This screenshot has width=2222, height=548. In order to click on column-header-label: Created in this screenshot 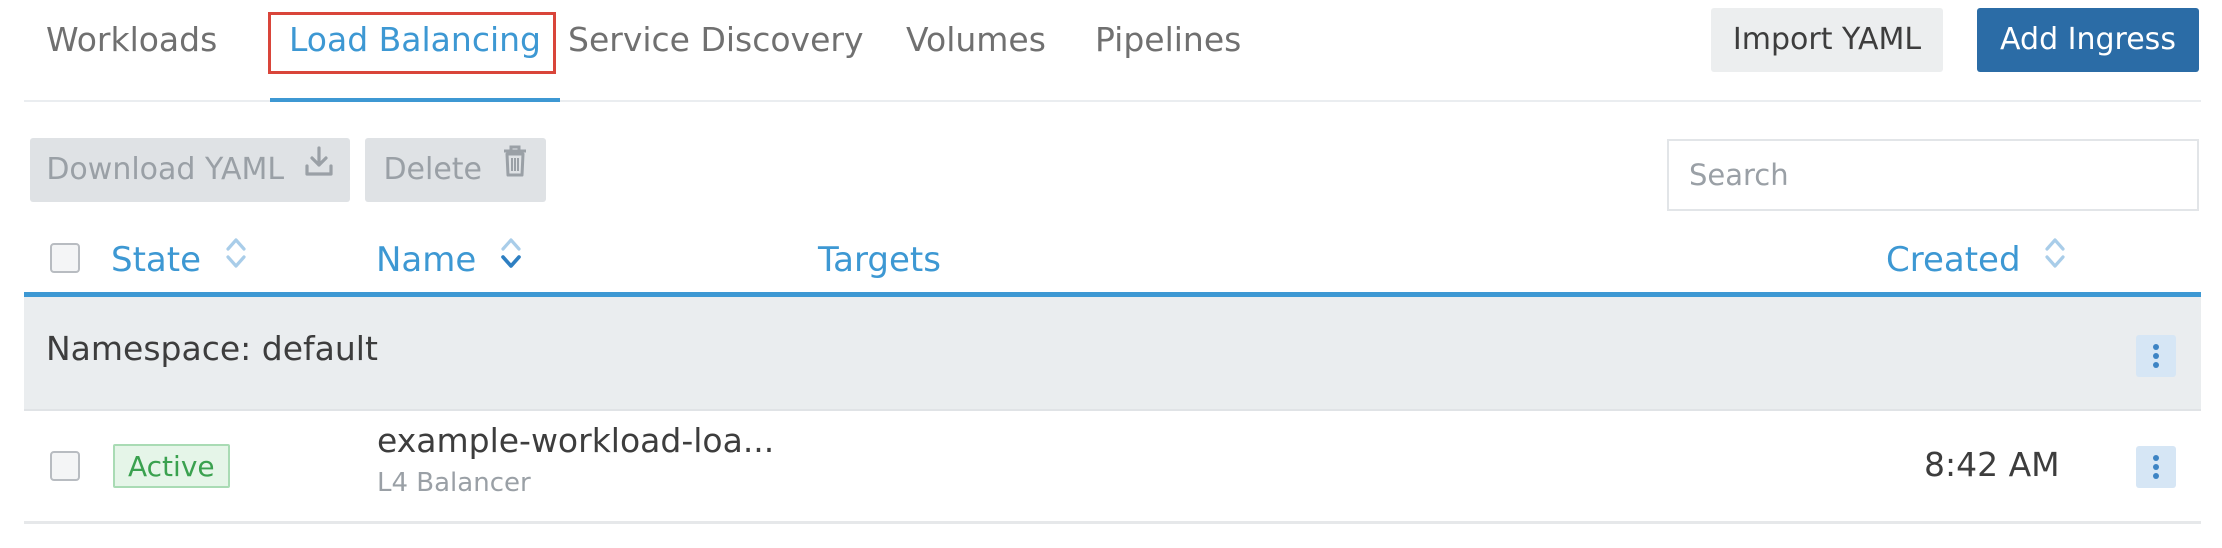, I will do `click(1953, 260)`.